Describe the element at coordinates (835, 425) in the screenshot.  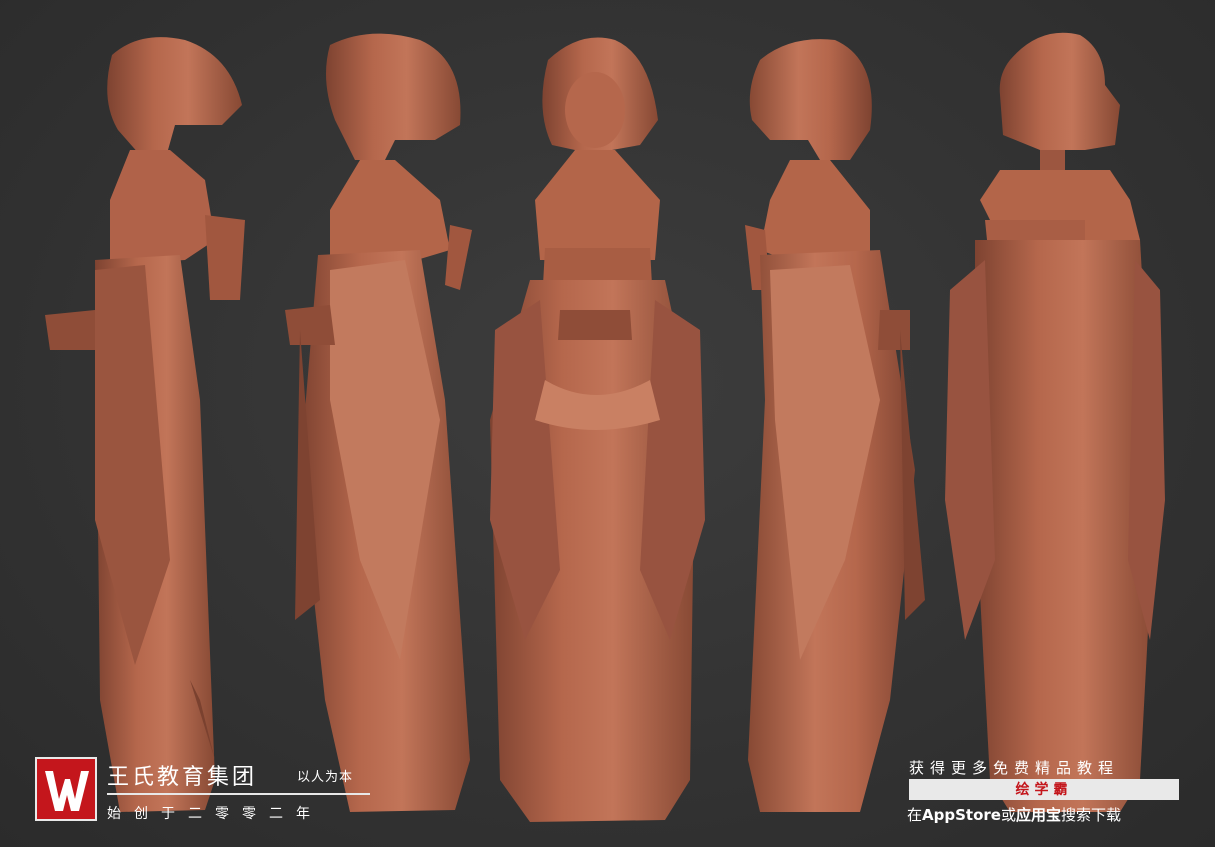
I see `figure-three-quarter-right` at that location.